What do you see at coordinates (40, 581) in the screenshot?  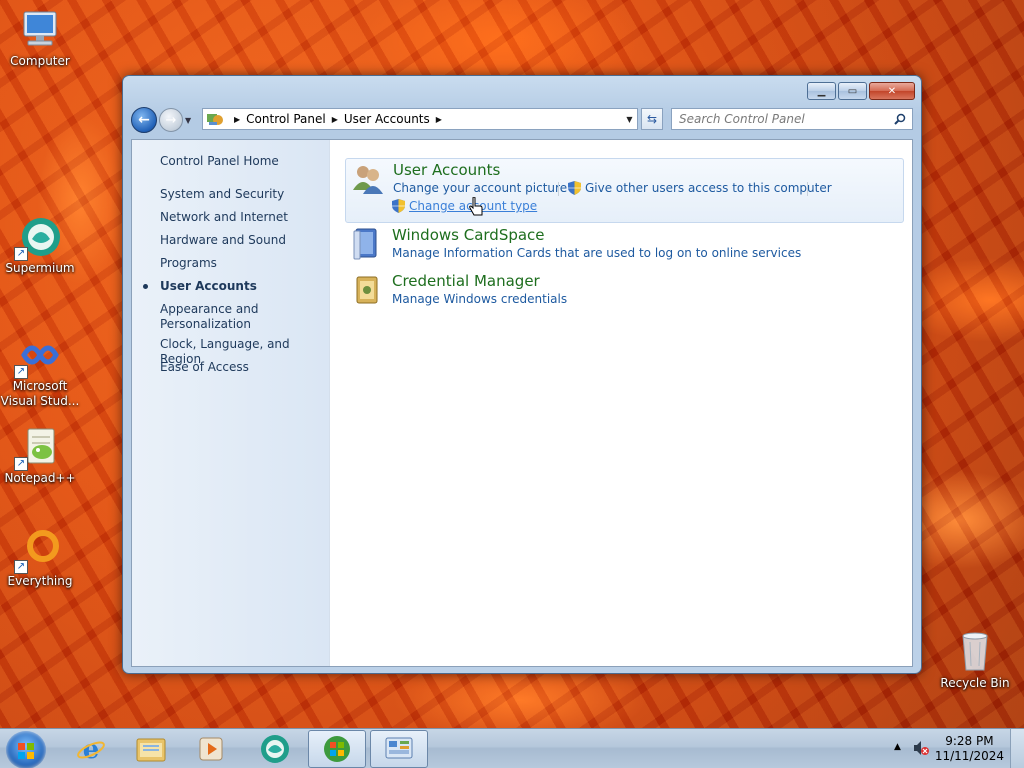 I see `desktop-icon-label: Everything` at bounding box center [40, 581].